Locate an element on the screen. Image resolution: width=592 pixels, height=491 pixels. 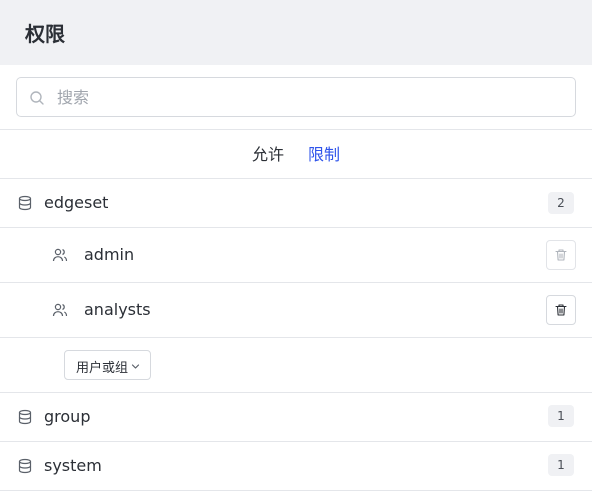
user-or-group-select: 用户或组 is located at coordinates (107, 365).